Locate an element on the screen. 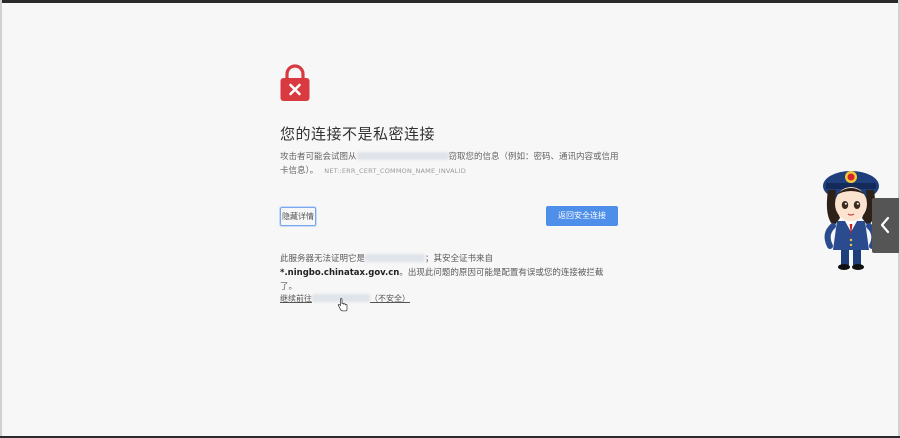 The width and height of the screenshot is (900, 438). proceed-suffix: （不安全） is located at coordinates (390, 298).